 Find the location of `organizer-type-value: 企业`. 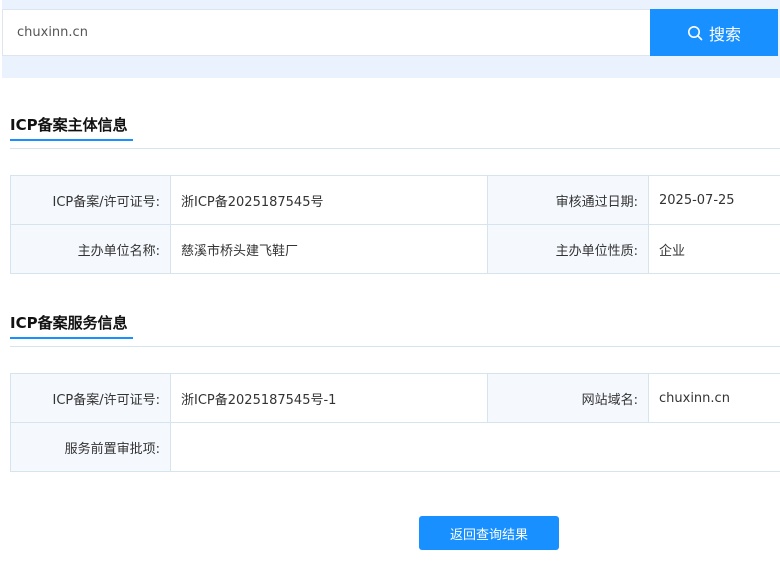

organizer-type-value: 企业 is located at coordinates (714, 249).